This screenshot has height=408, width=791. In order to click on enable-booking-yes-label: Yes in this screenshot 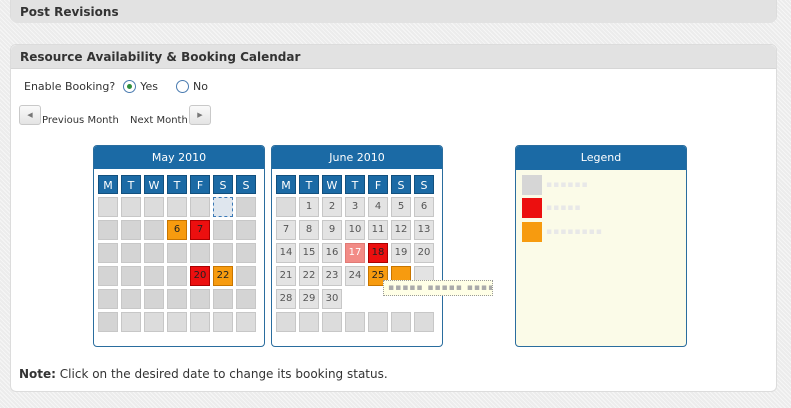, I will do `click(149, 86)`.